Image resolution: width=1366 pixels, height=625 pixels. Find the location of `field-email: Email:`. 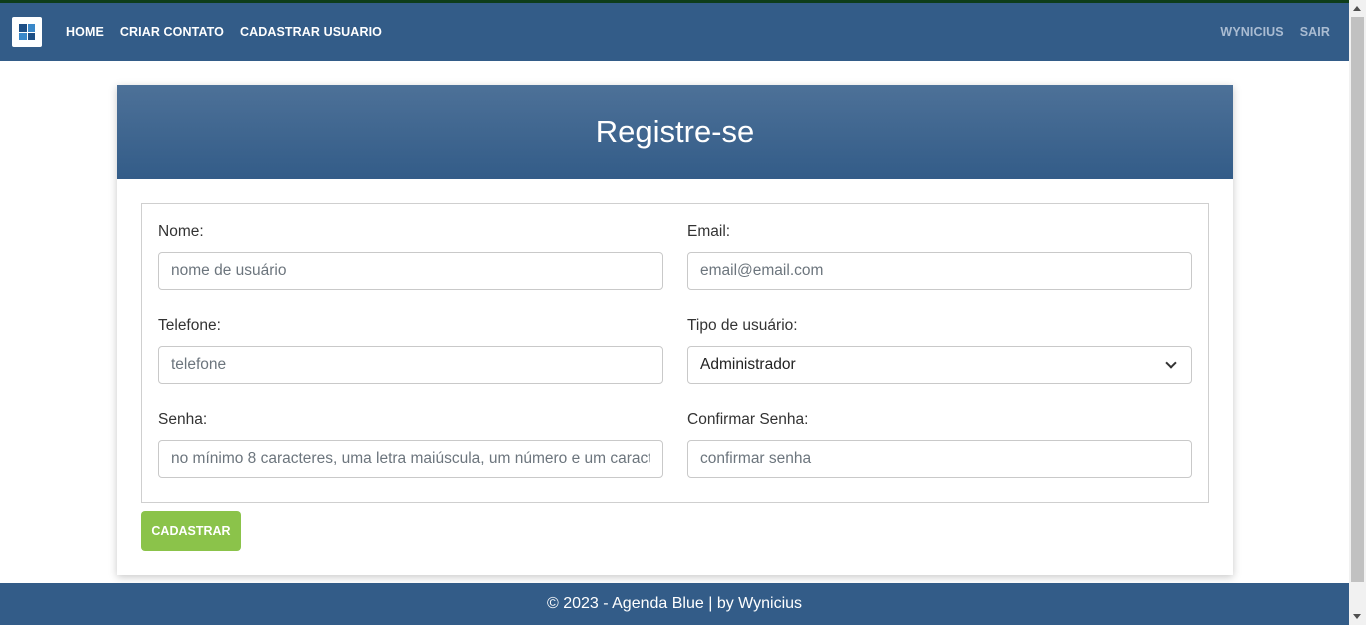

field-email: Email: is located at coordinates (939, 256).